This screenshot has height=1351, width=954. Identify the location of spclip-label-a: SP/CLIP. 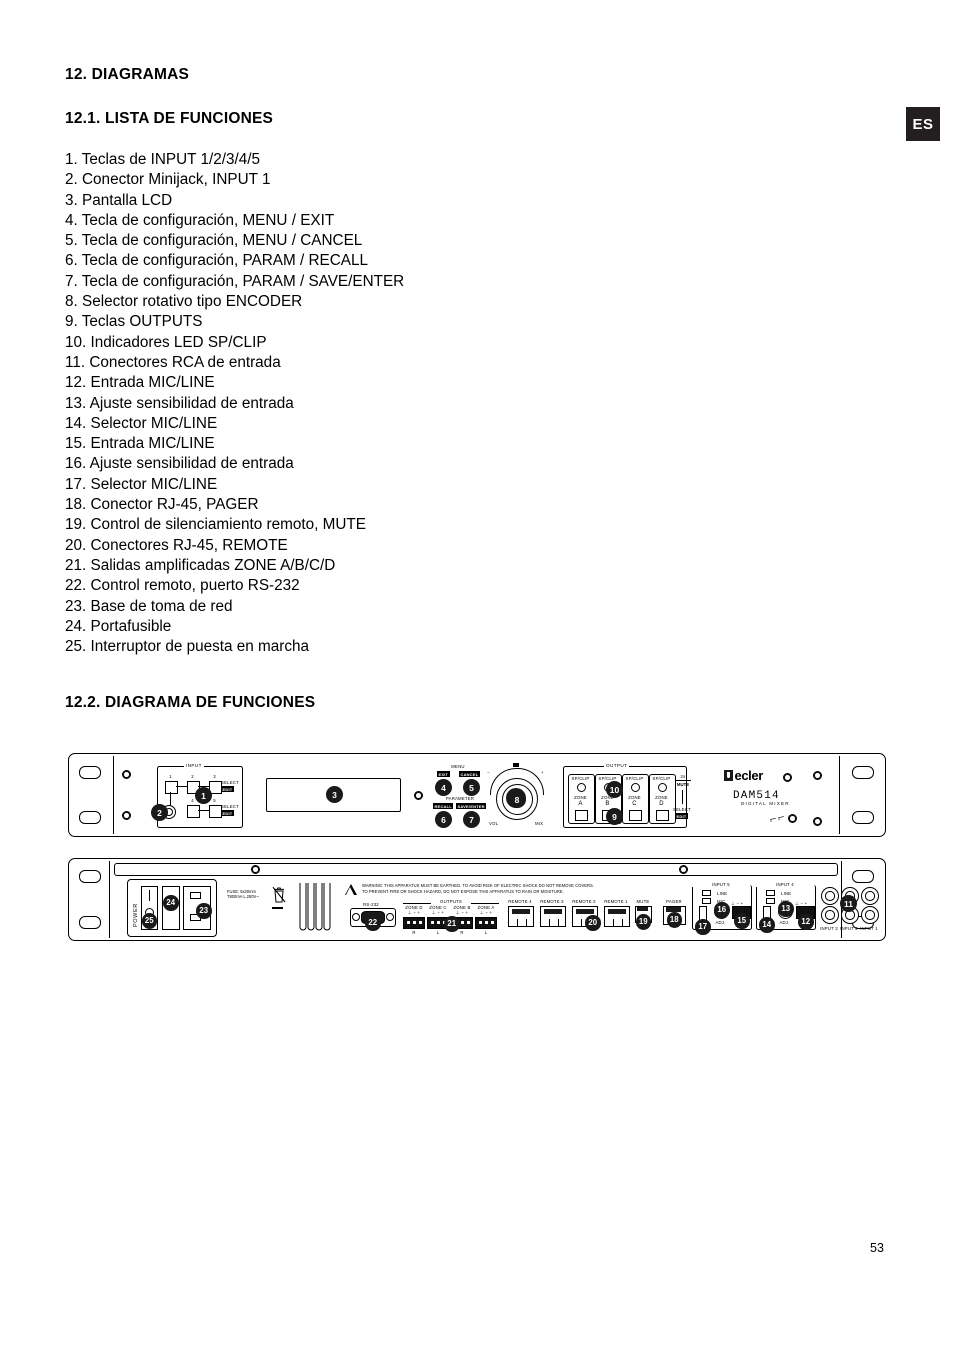
(580, 778).